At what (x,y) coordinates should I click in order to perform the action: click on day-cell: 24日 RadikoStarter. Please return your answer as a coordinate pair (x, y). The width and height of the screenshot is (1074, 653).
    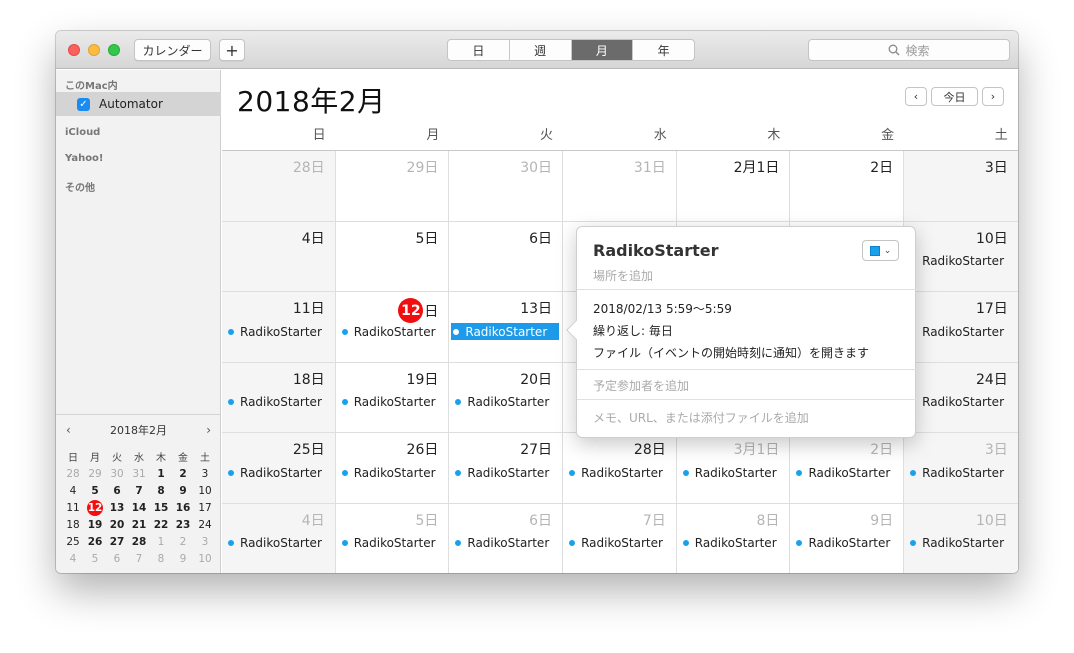
    Looking at the image, I should click on (961, 397).